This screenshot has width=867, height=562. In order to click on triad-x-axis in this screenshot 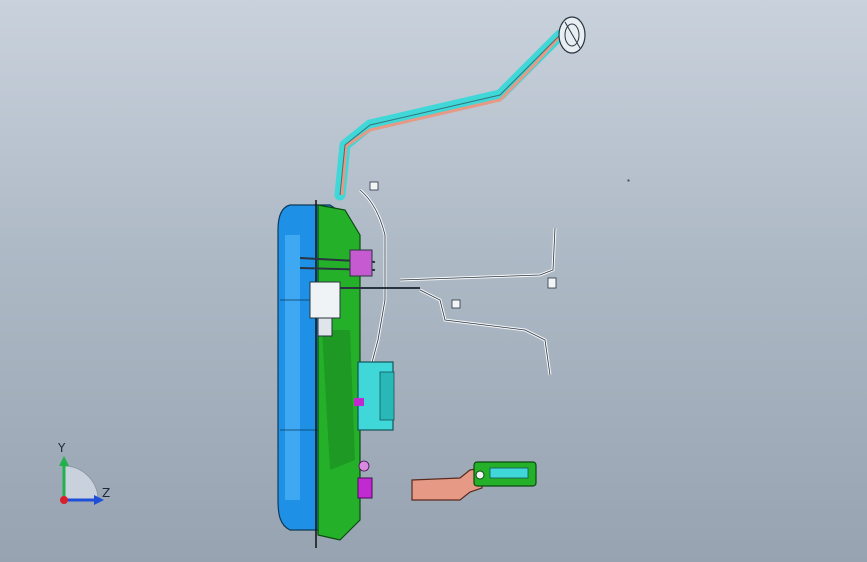, I will do `click(64, 500)`.